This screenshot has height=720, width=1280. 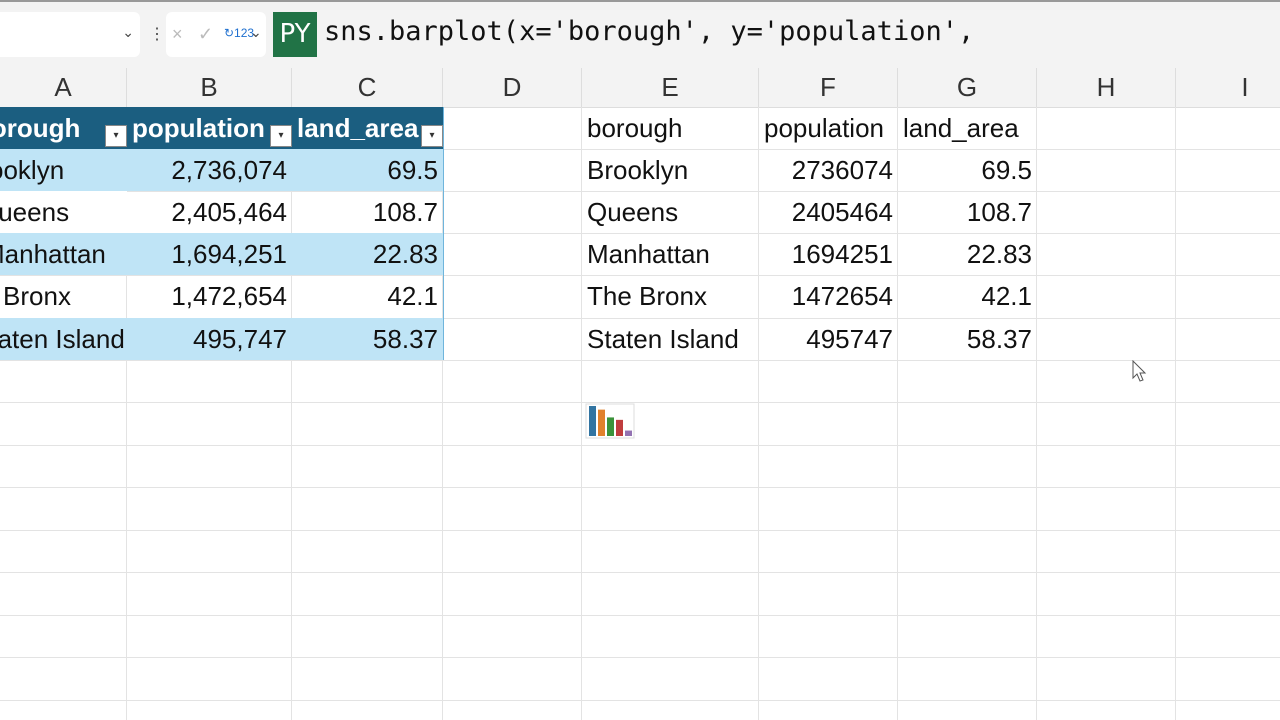 What do you see at coordinates (670, 87) in the screenshot?
I see `column-header-e: E` at bounding box center [670, 87].